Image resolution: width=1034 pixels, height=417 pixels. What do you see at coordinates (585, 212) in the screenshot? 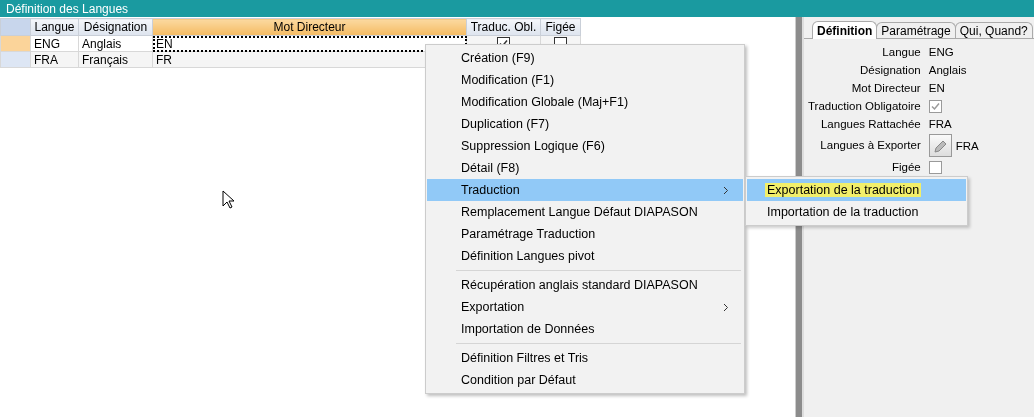
I see `menu-item: Remplacement Langue Défaut DIAPASON` at bounding box center [585, 212].